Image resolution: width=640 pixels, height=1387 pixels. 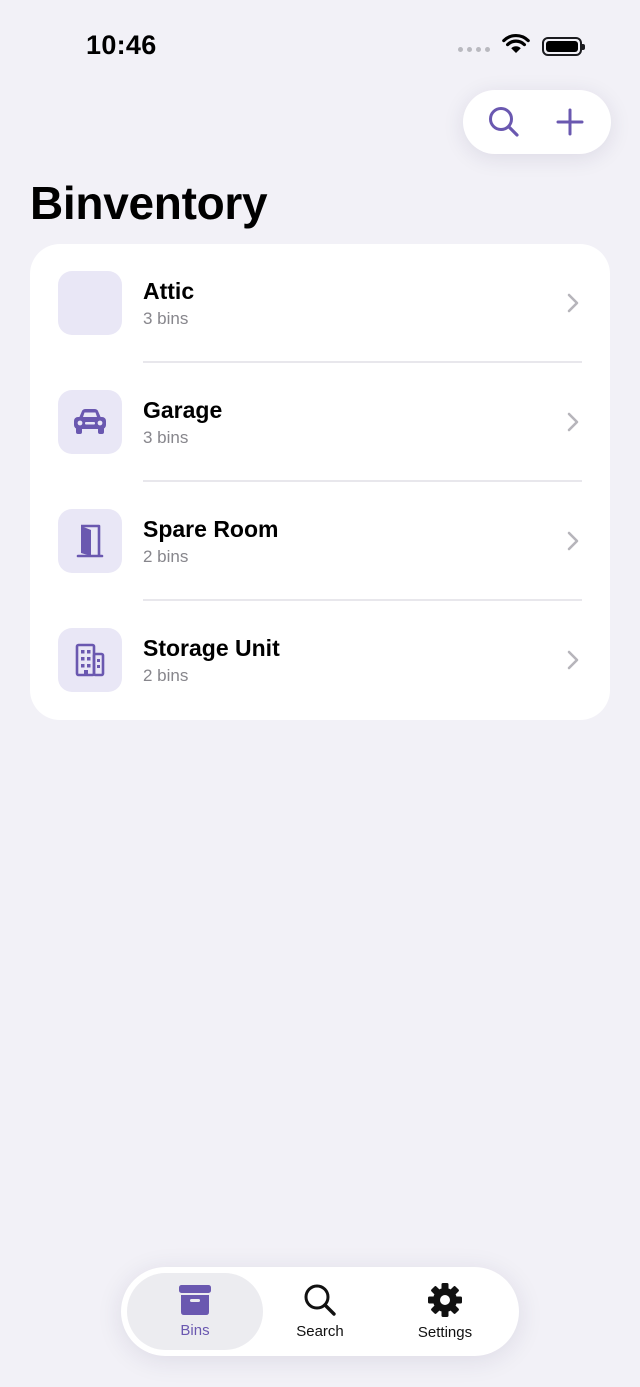 I want to click on tab-bar: Bins Search Settings, so click(x=320, y=1311).